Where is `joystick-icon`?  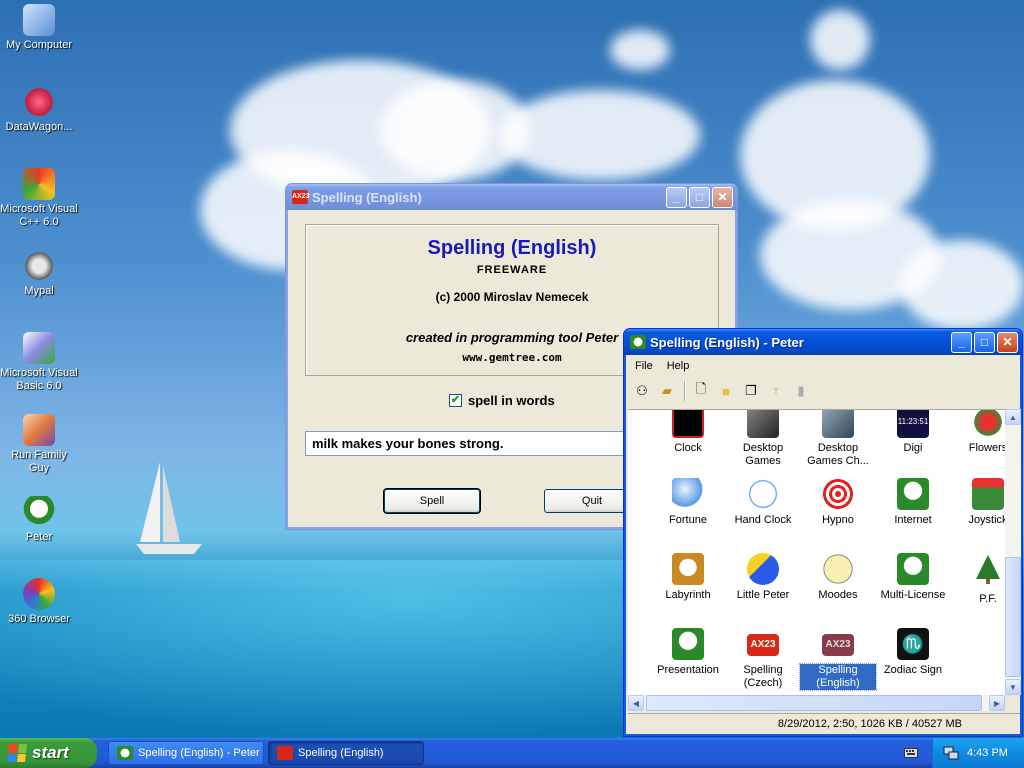
joystick-icon is located at coordinates (988, 494).